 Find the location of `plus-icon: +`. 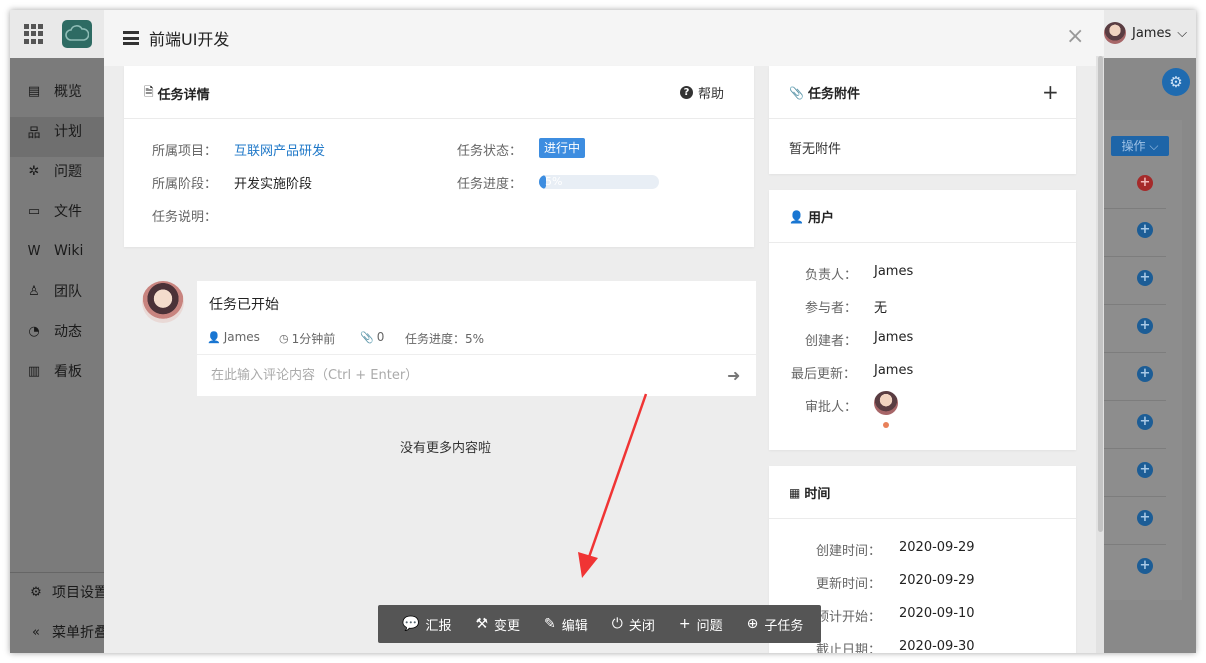

plus-icon: + is located at coordinates (684, 624).